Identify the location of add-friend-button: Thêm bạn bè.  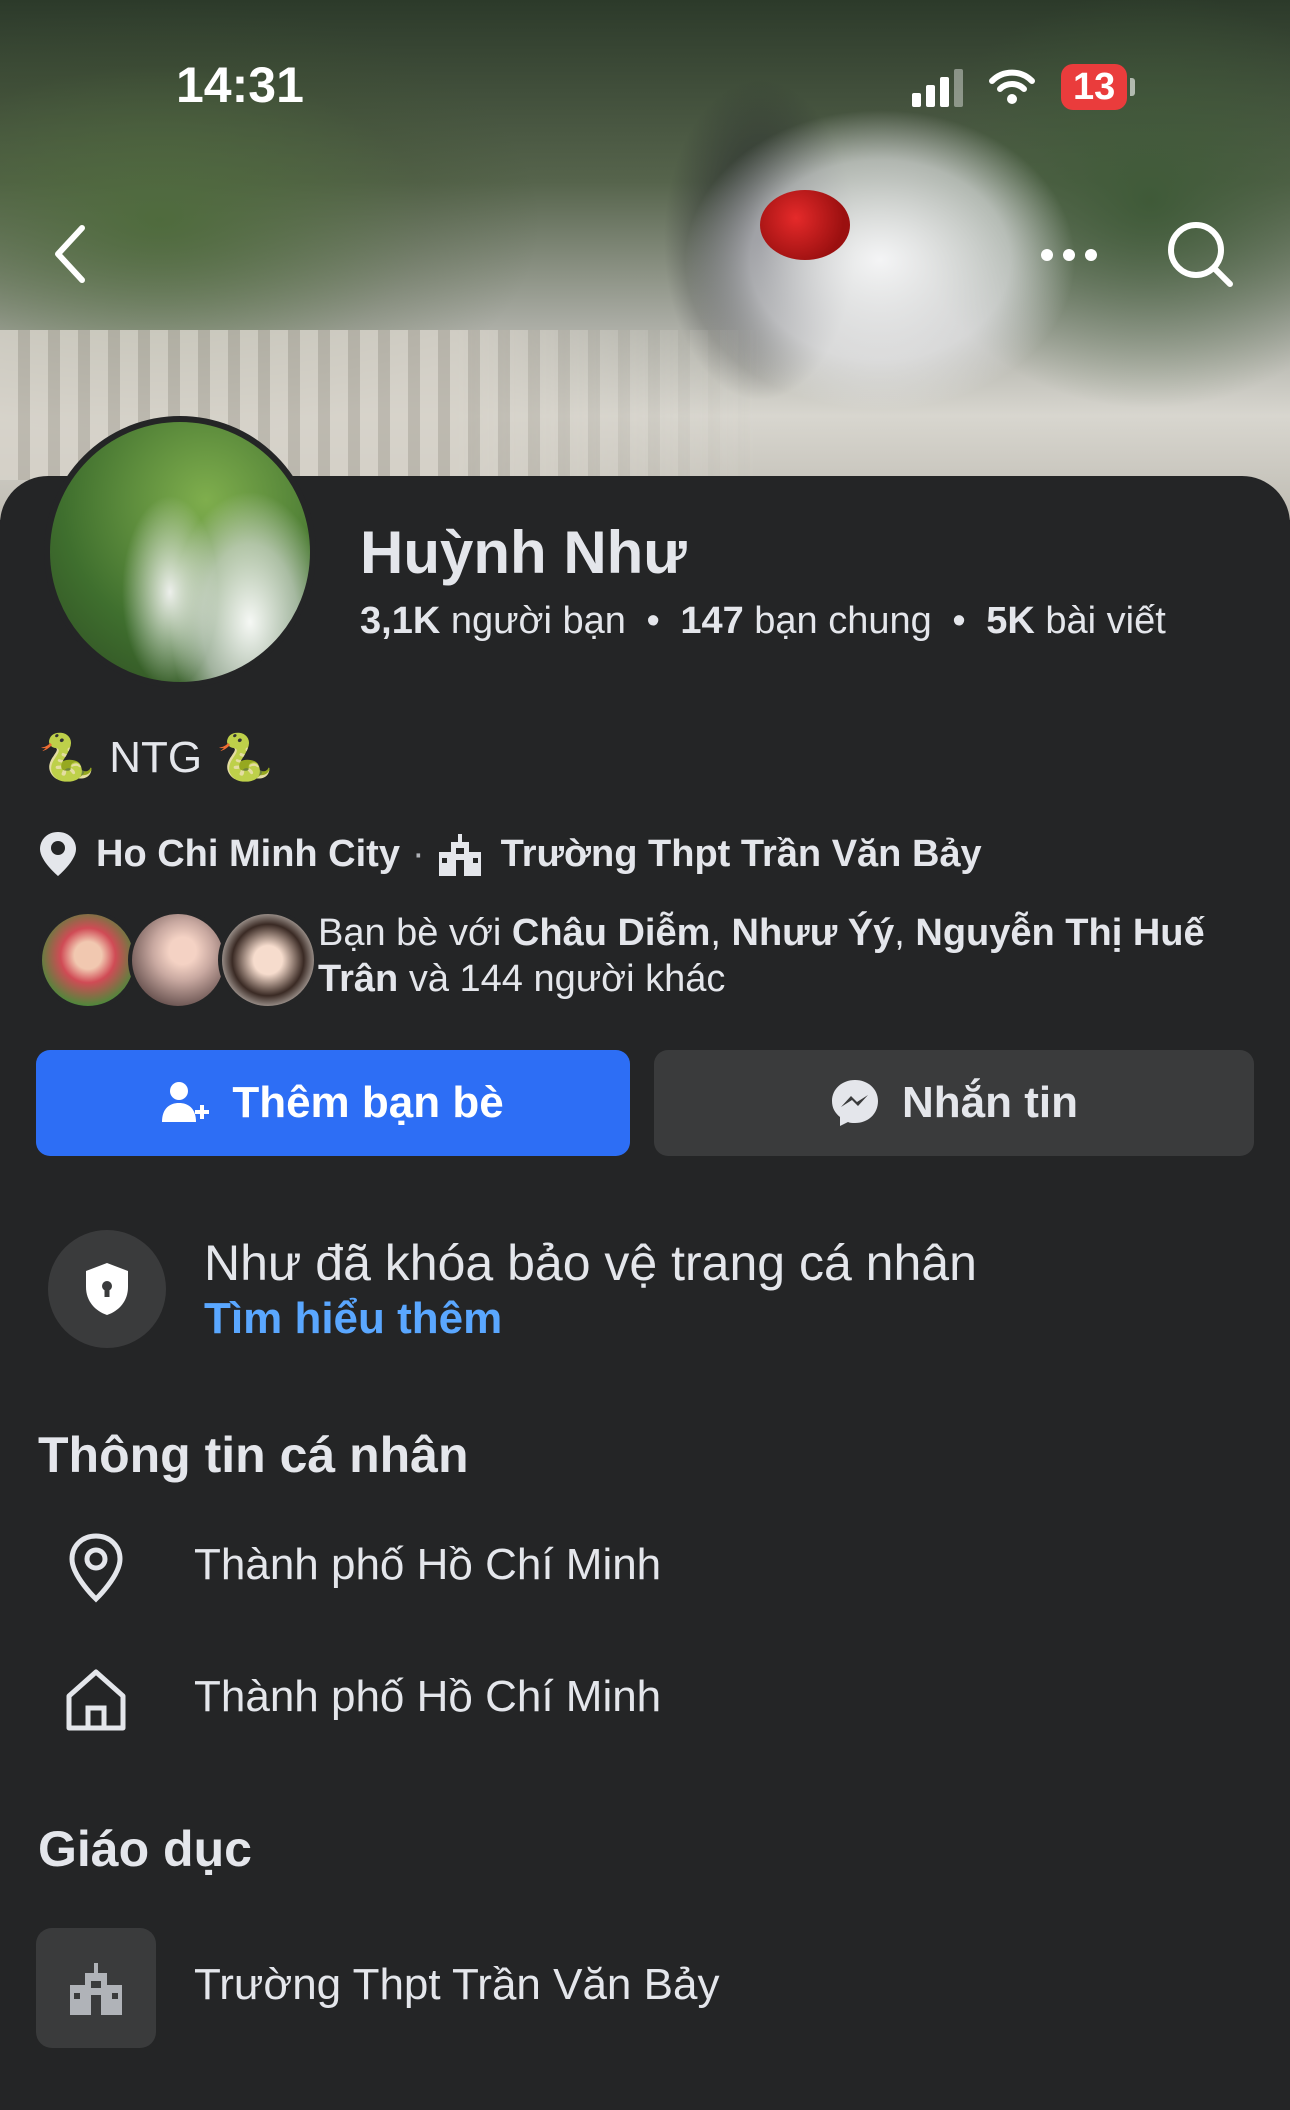
(333, 1103).